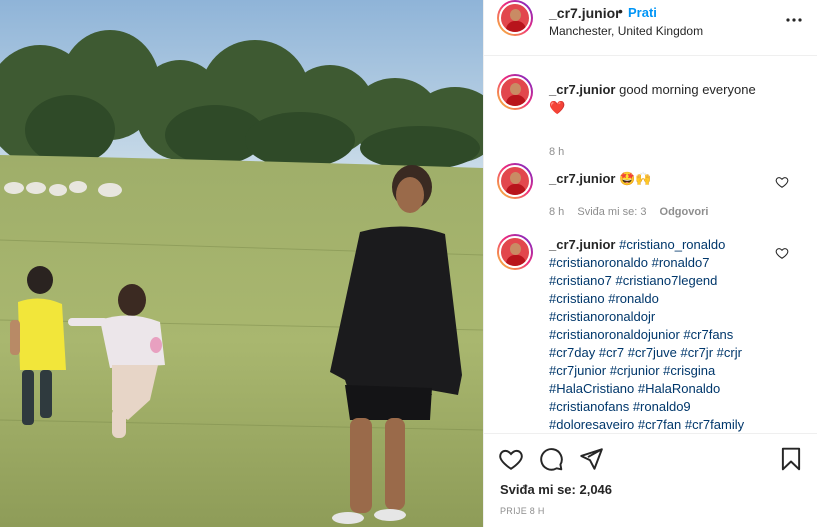  Describe the element at coordinates (791, 459) in the screenshot. I see `bookmark-icon` at that location.